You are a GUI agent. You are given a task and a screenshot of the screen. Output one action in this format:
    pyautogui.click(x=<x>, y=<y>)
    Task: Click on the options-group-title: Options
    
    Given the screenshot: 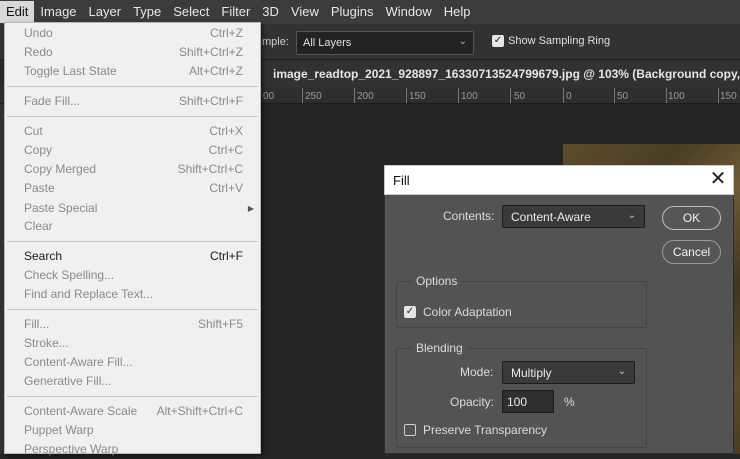 What is the action you would take?
    pyautogui.click(x=437, y=281)
    